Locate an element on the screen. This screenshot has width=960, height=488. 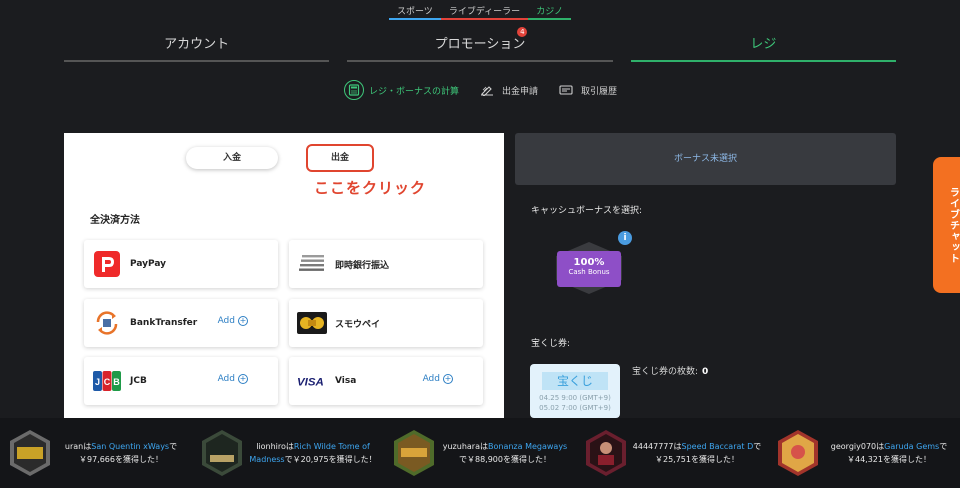
ticker-game: Garuda Gems is located at coordinates (912, 446).